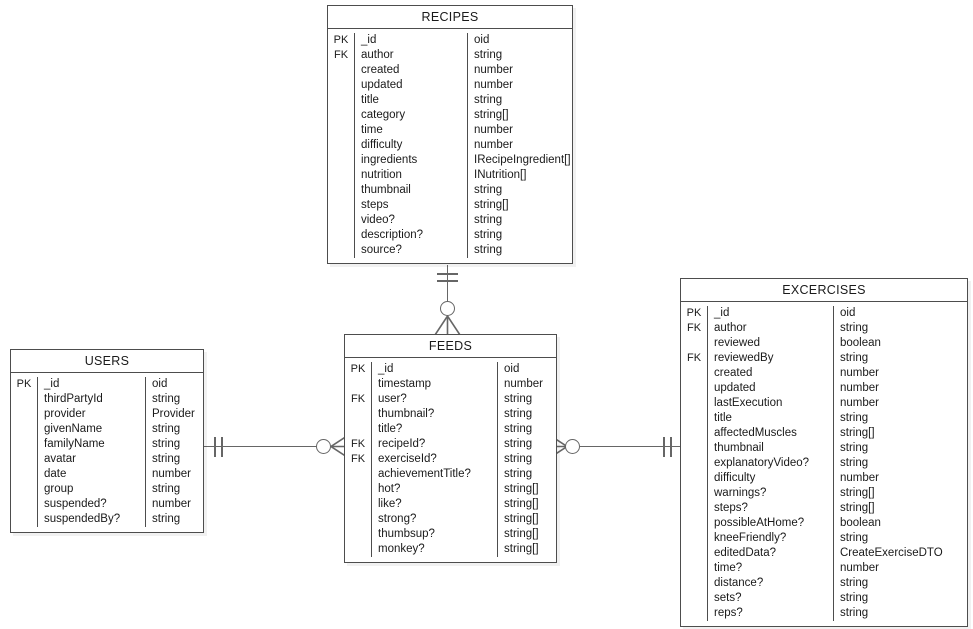 The image size is (973, 629). What do you see at coordinates (55, 474) in the screenshot?
I see `attribute-name: date` at bounding box center [55, 474].